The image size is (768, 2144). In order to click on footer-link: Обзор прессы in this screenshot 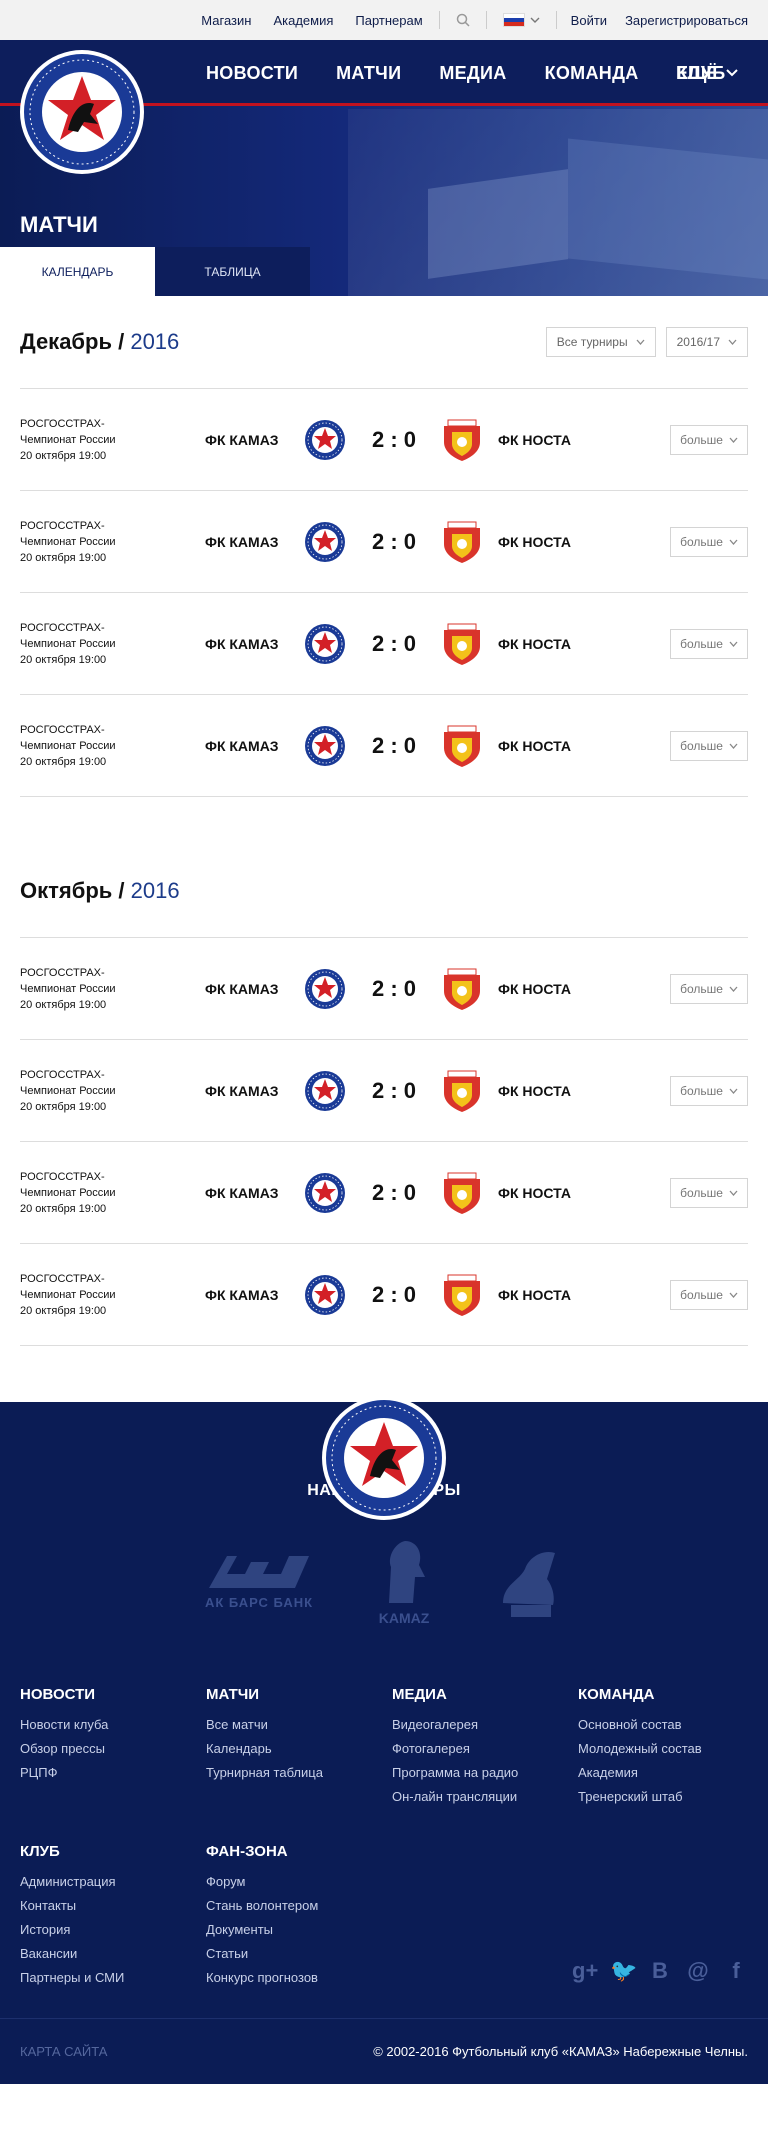, I will do `click(113, 1749)`.